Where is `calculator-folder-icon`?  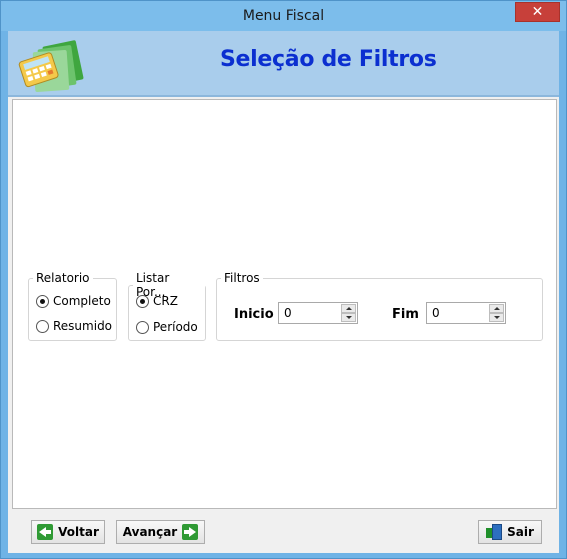 calculator-folder-icon is located at coordinates (51, 66).